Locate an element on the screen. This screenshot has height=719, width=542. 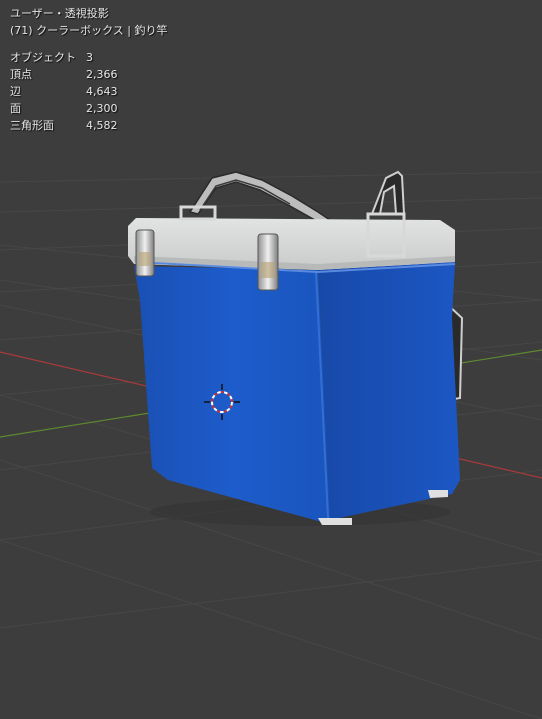
stat-label: 三角形面 is located at coordinates (32, 125).